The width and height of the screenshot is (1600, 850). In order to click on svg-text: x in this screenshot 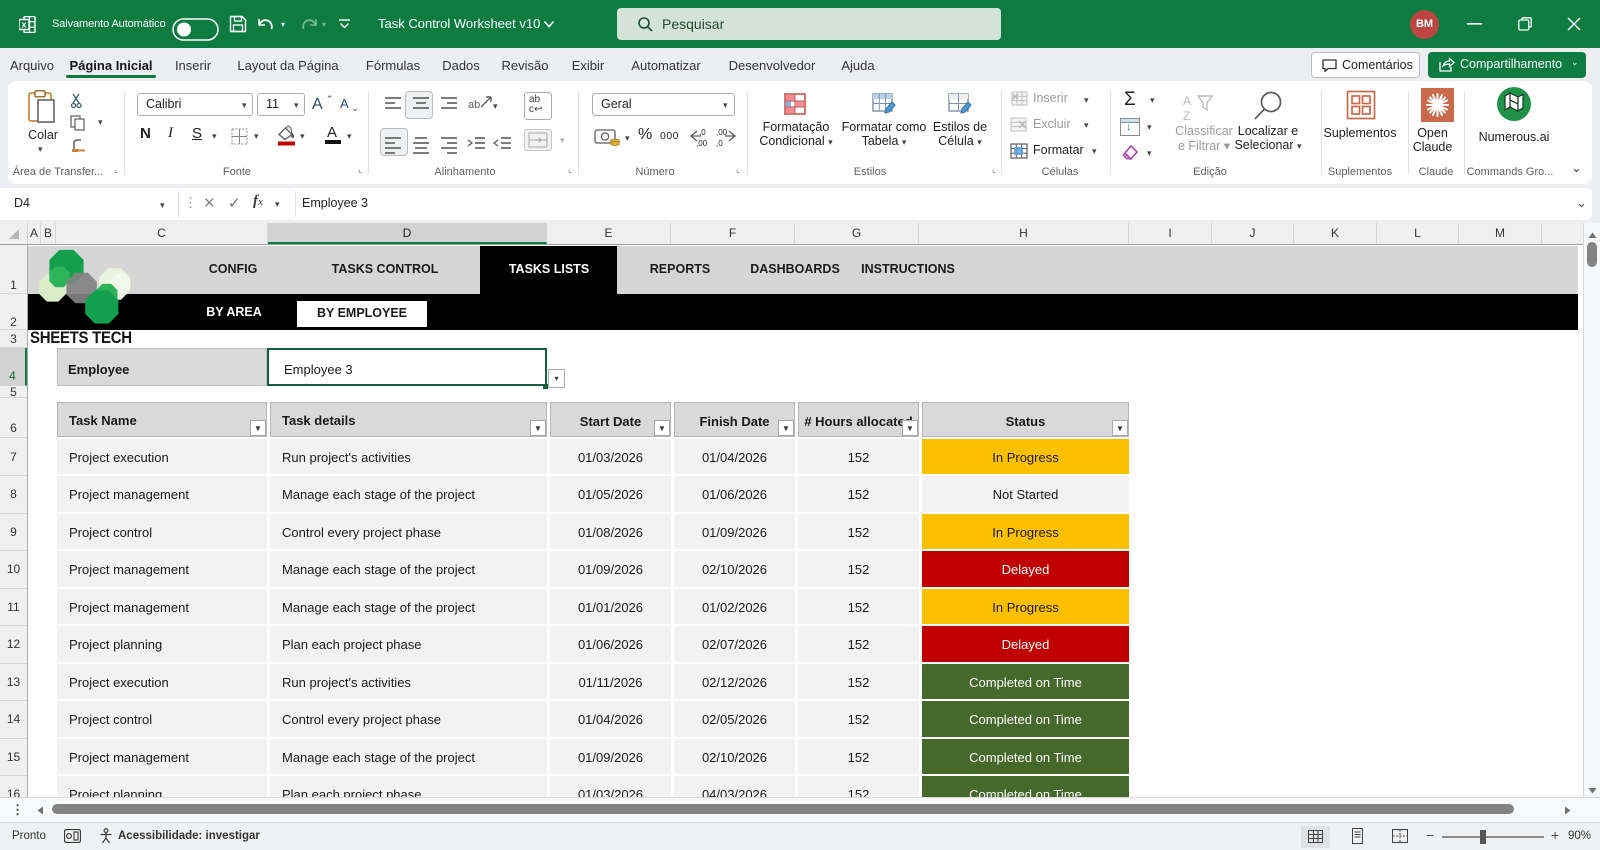, I will do `click(23, 25)`.